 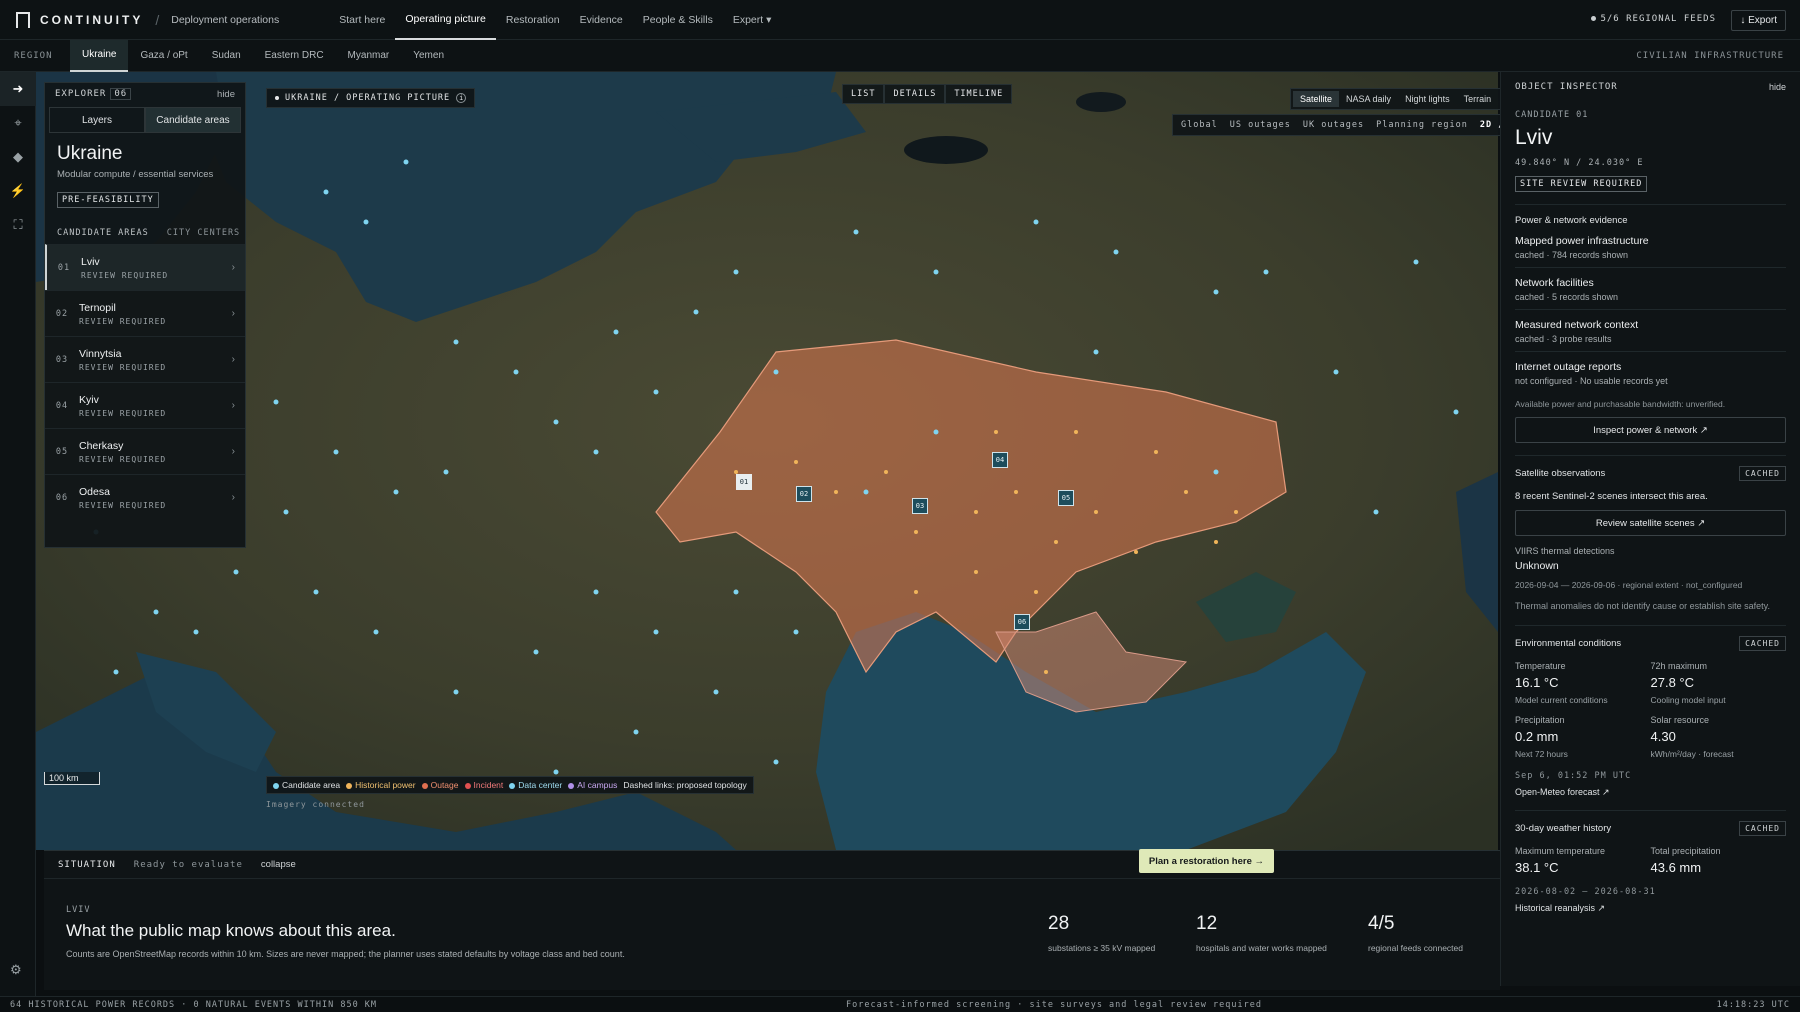 What do you see at coordinates (1478, 99) in the screenshot?
I see `basemap-terrain: Terrain` at bounding box center [1478, 99].